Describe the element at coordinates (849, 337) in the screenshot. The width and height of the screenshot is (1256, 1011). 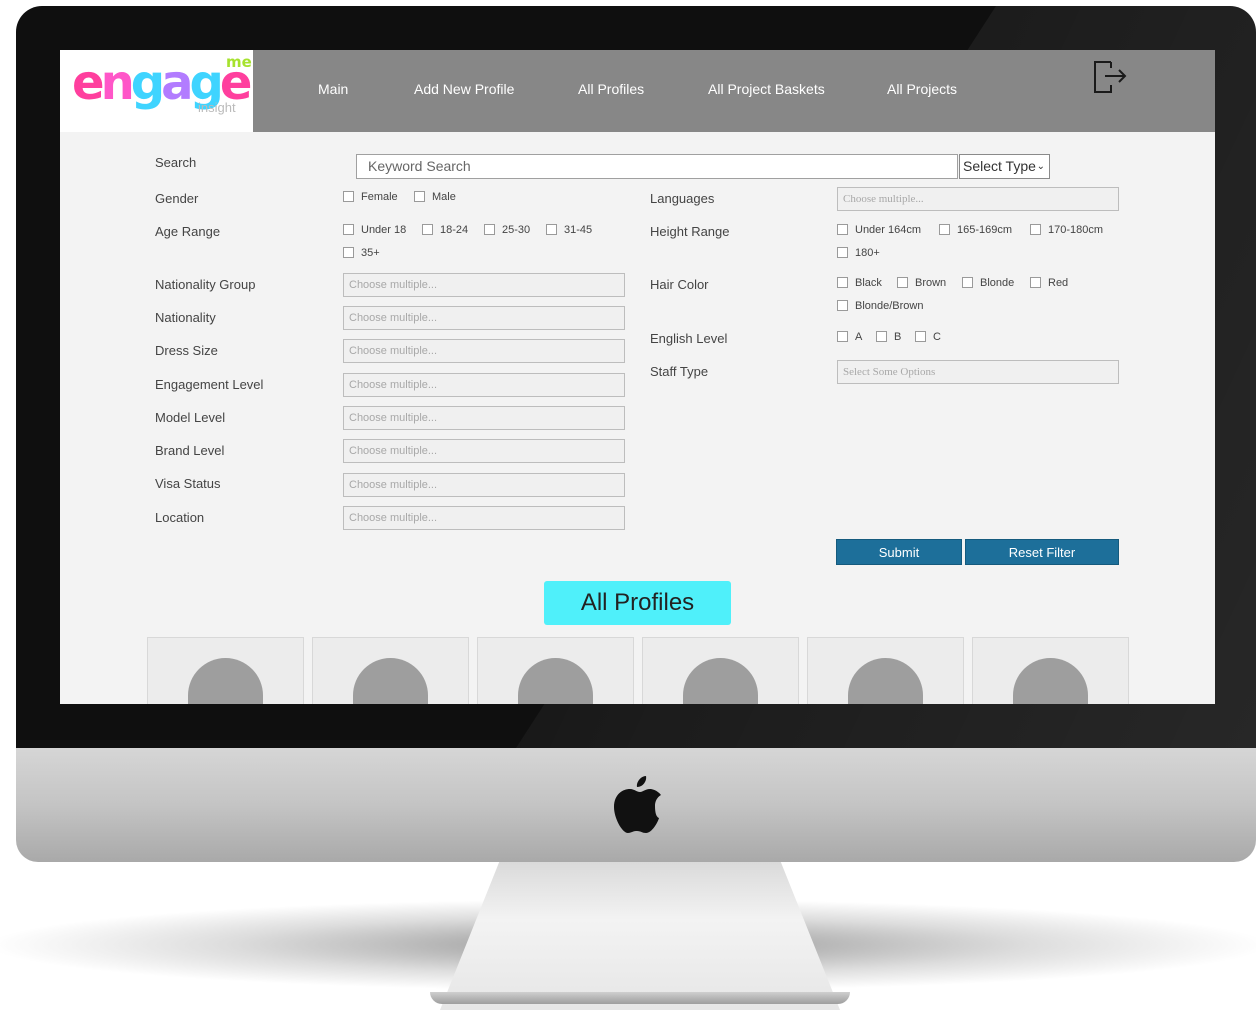
I see `checkbox-english-a: A` at that location.